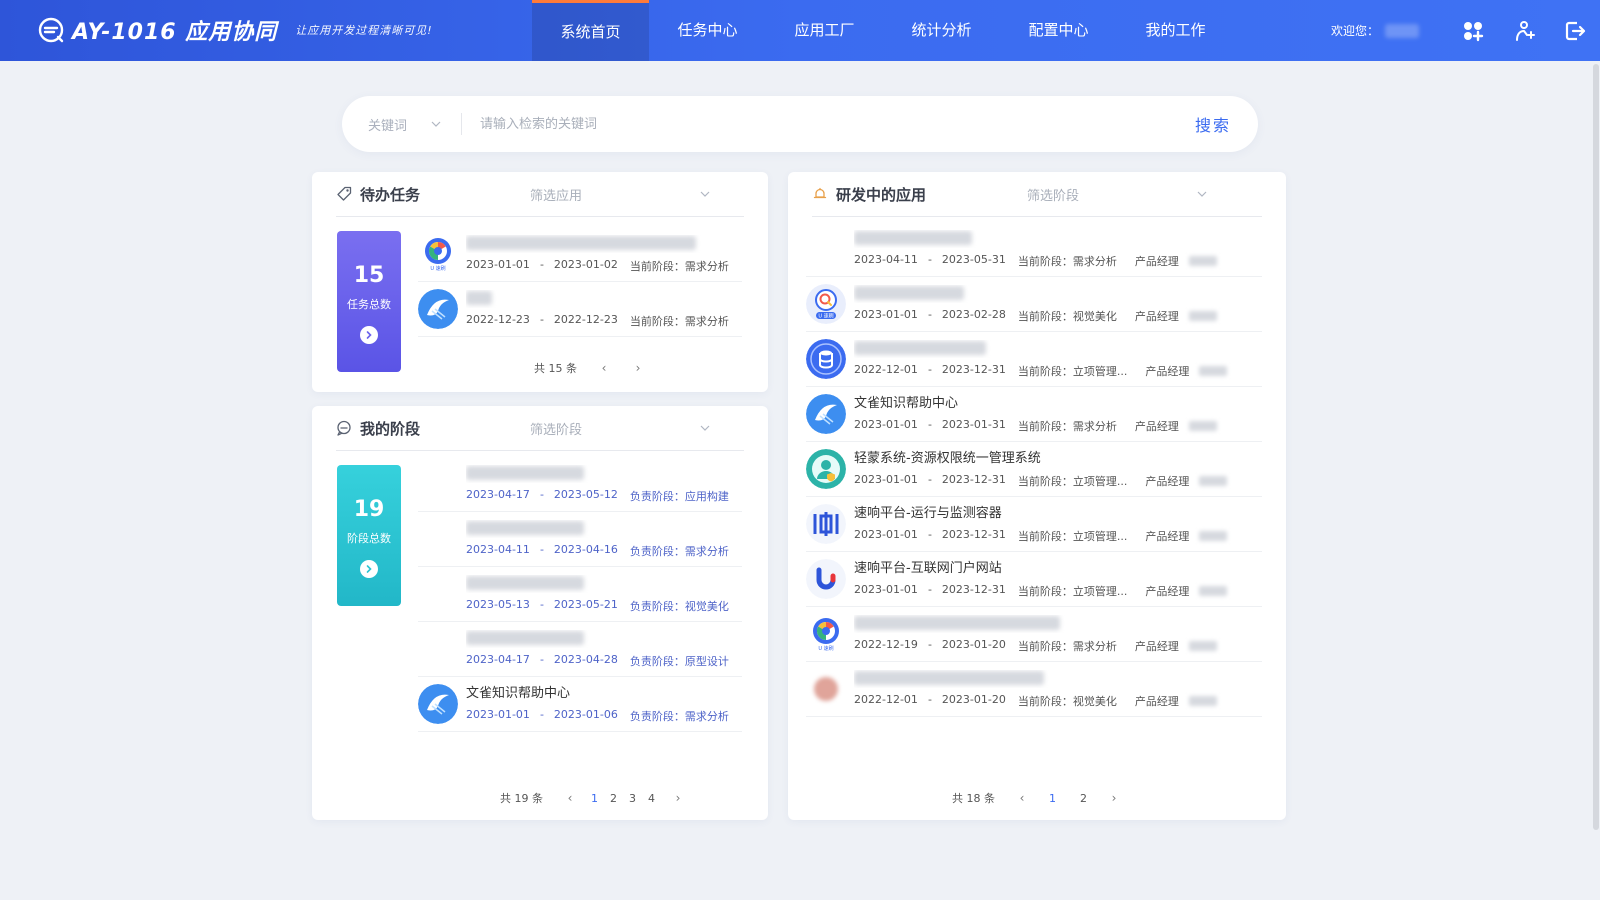  I want to click on stage-total-card: 19 阶段总数, so click(369, 535).